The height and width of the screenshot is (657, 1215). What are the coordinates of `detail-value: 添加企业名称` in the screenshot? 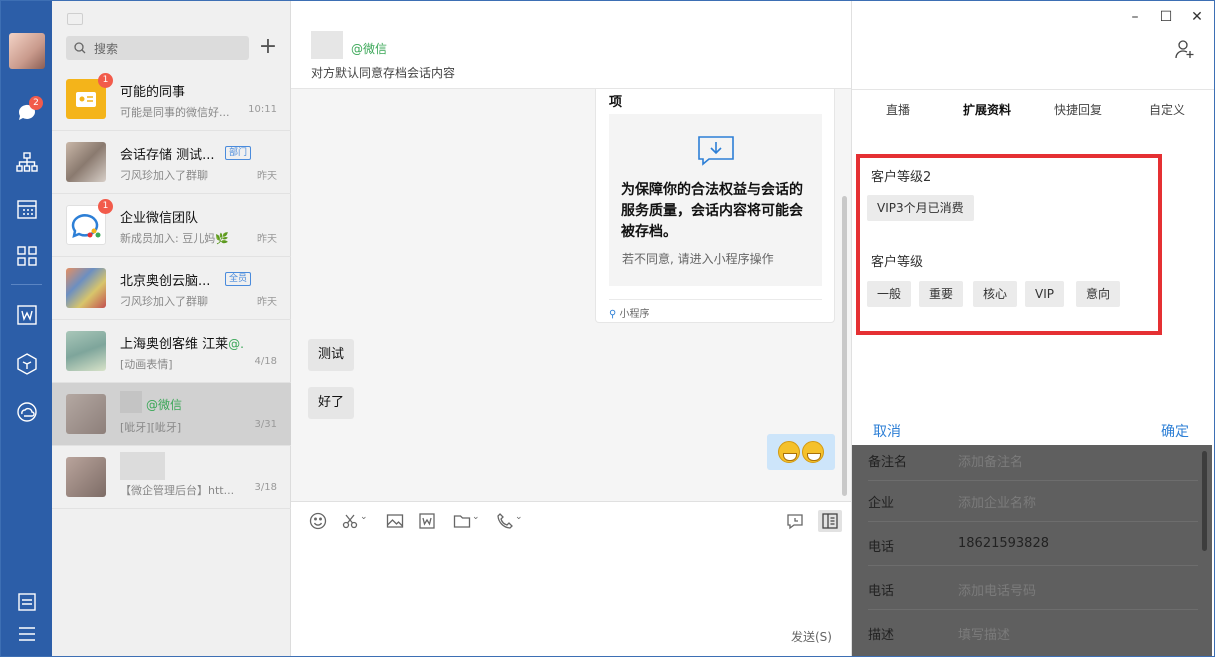 It's located at (997, 503).